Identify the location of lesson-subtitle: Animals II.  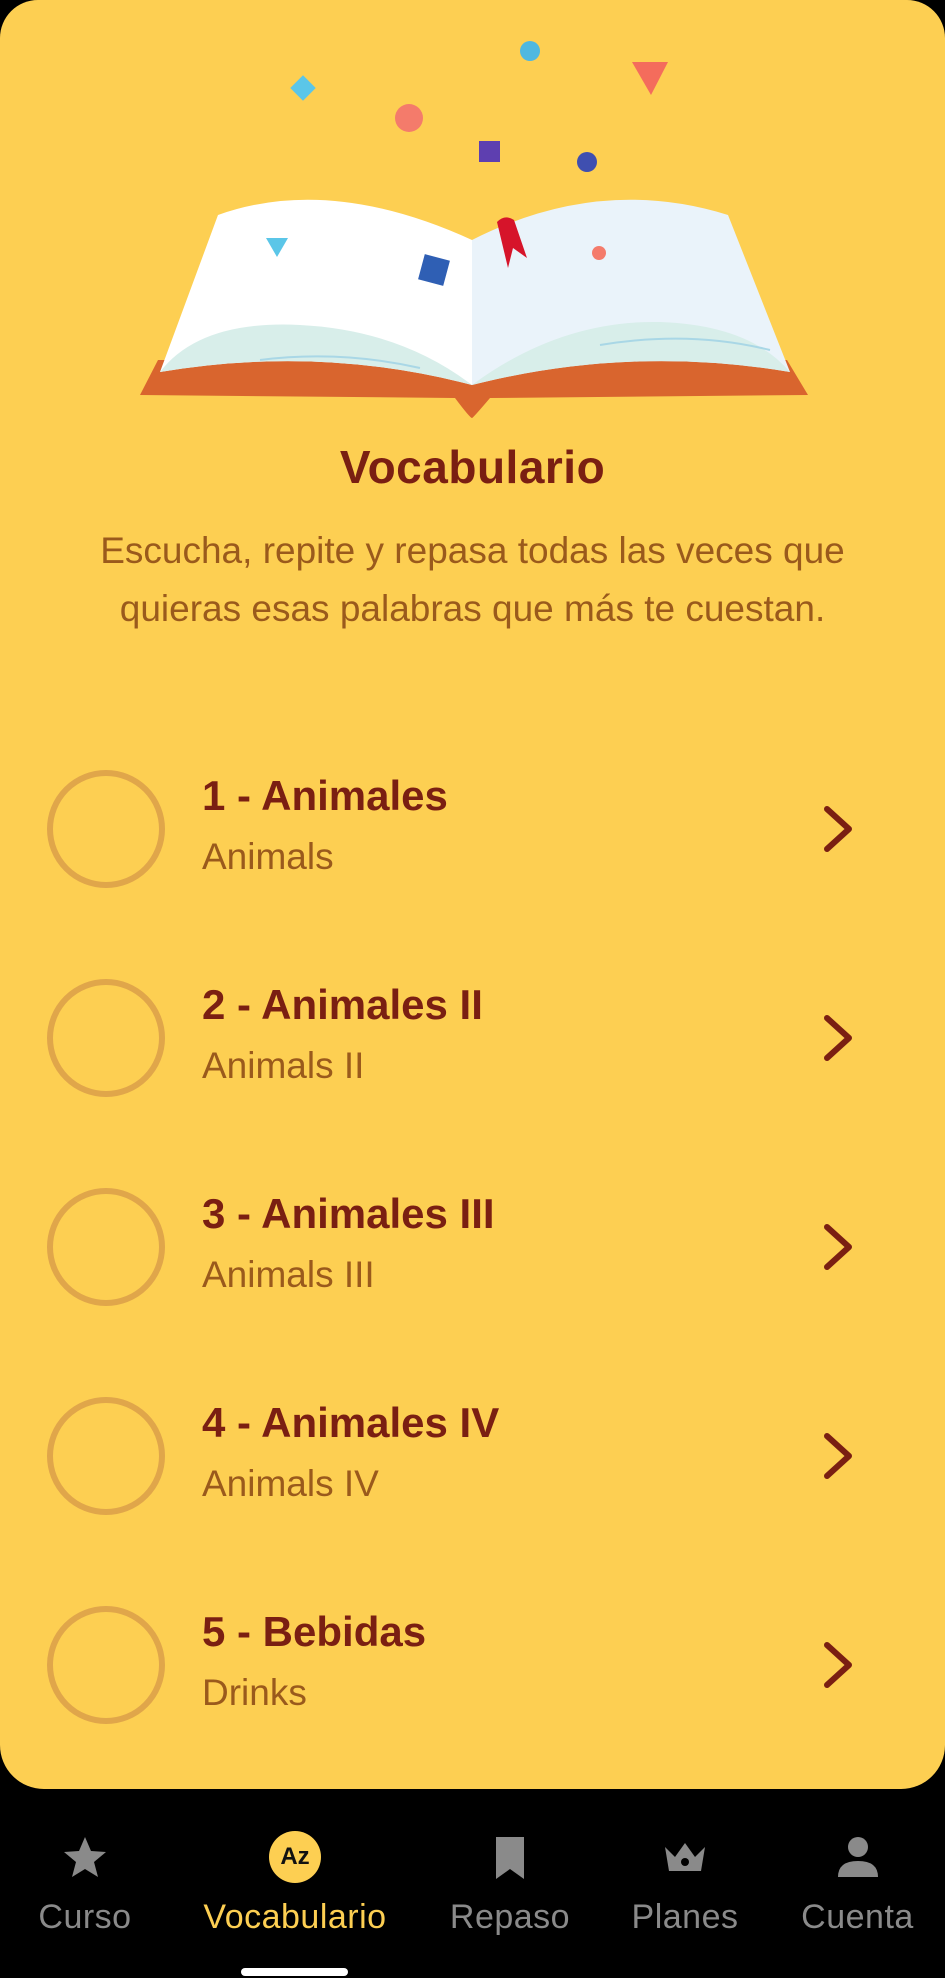
(283, 1065).